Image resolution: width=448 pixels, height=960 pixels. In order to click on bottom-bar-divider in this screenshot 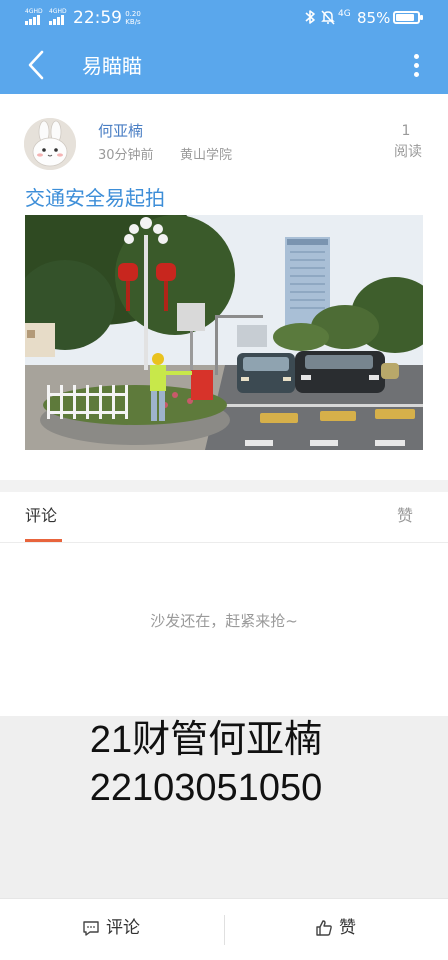, I will do `click(224, 930)`.